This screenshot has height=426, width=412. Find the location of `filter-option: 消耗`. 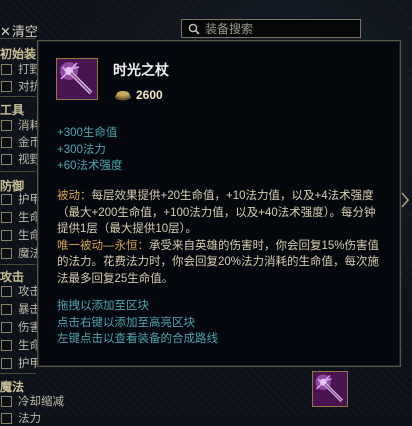

filter-option: 消耗 is located at coordinates (21, 125).